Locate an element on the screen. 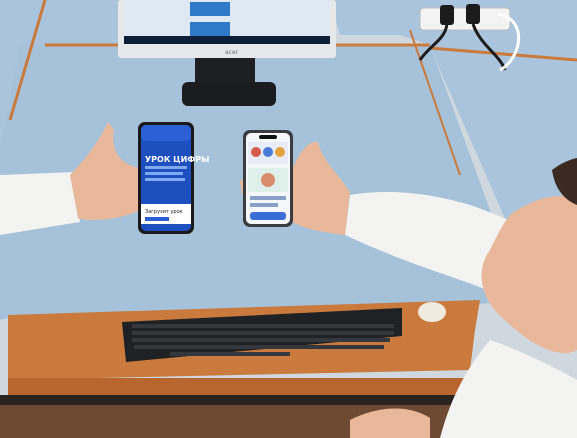 The width and height of the screenshot is (577, 438). right-phone-button is located at coordinates (268, 216).